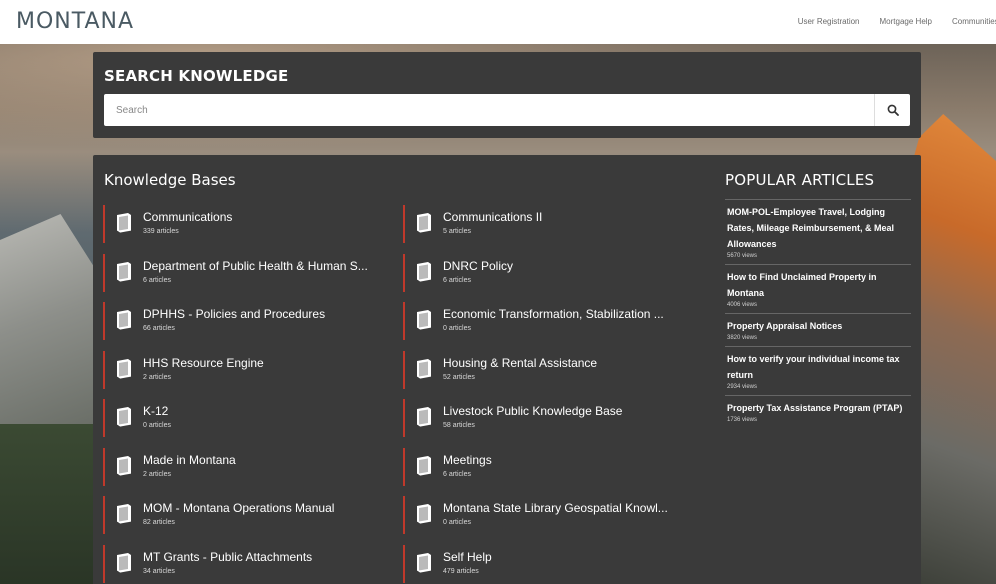  I want to click on knowledge-base-count: 479 articles, so click(461, 571).